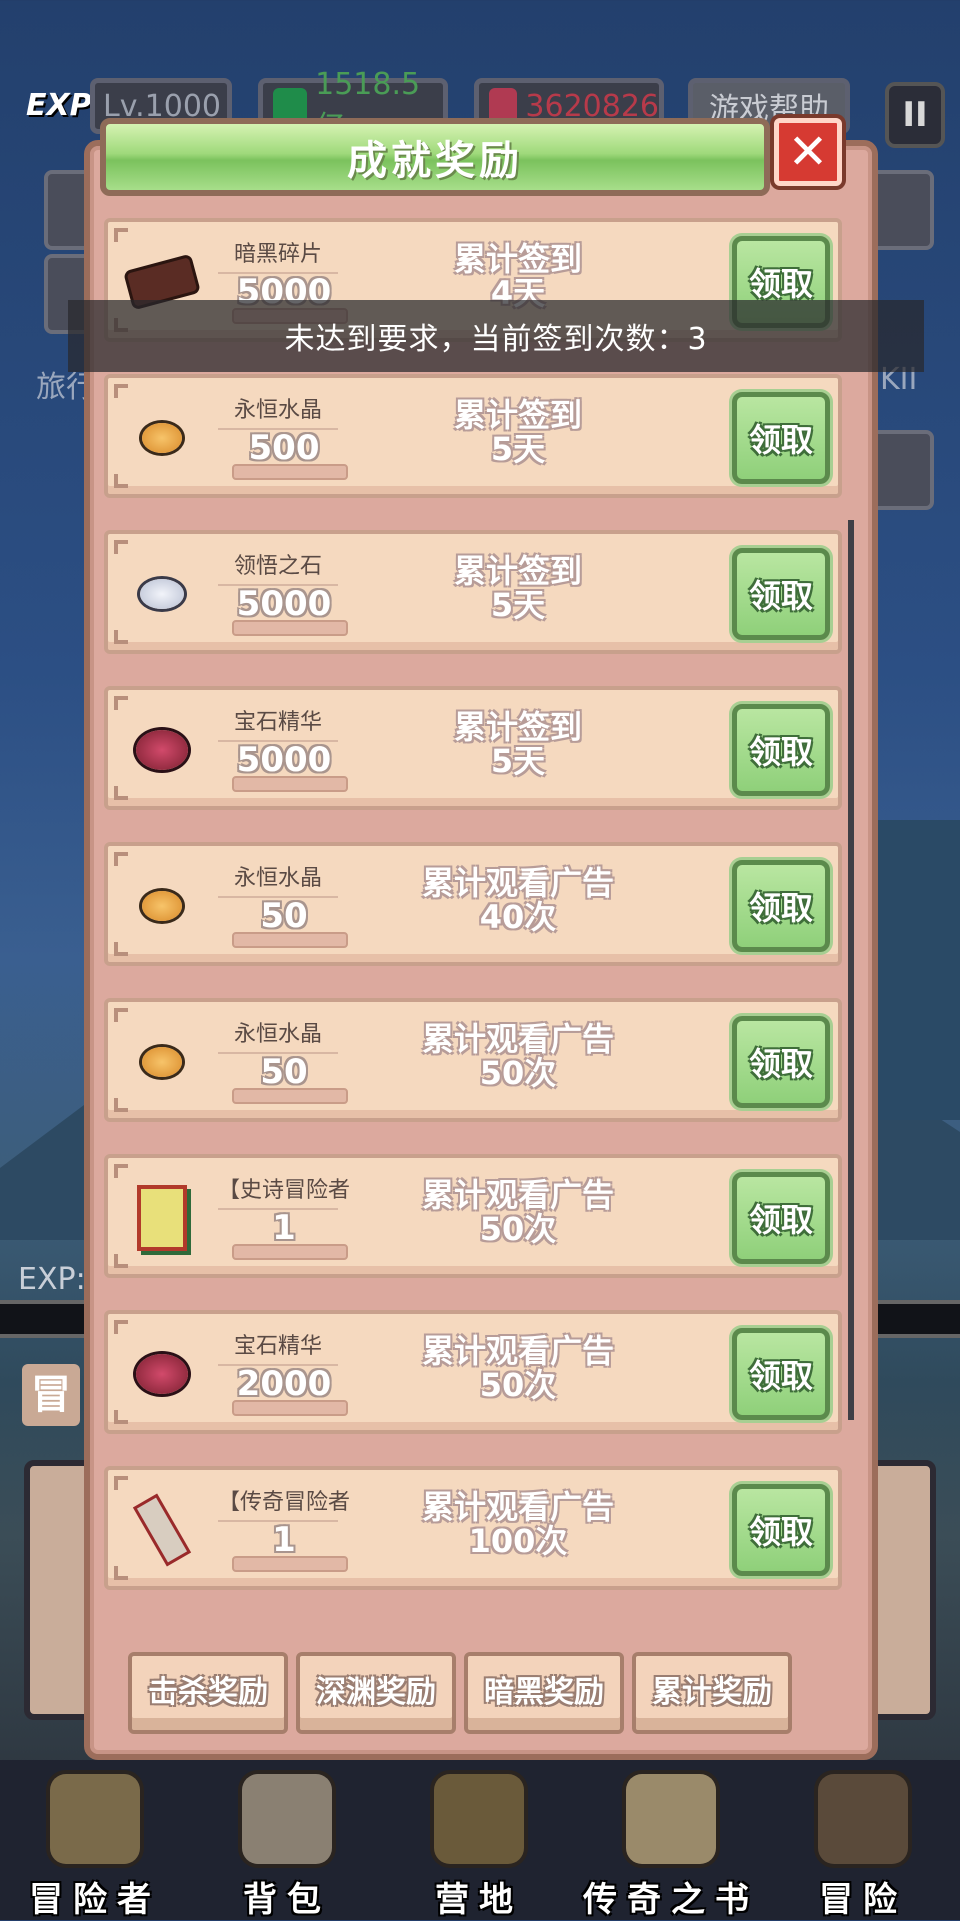  I want to click on backpack-icon, so click(287, 1819).